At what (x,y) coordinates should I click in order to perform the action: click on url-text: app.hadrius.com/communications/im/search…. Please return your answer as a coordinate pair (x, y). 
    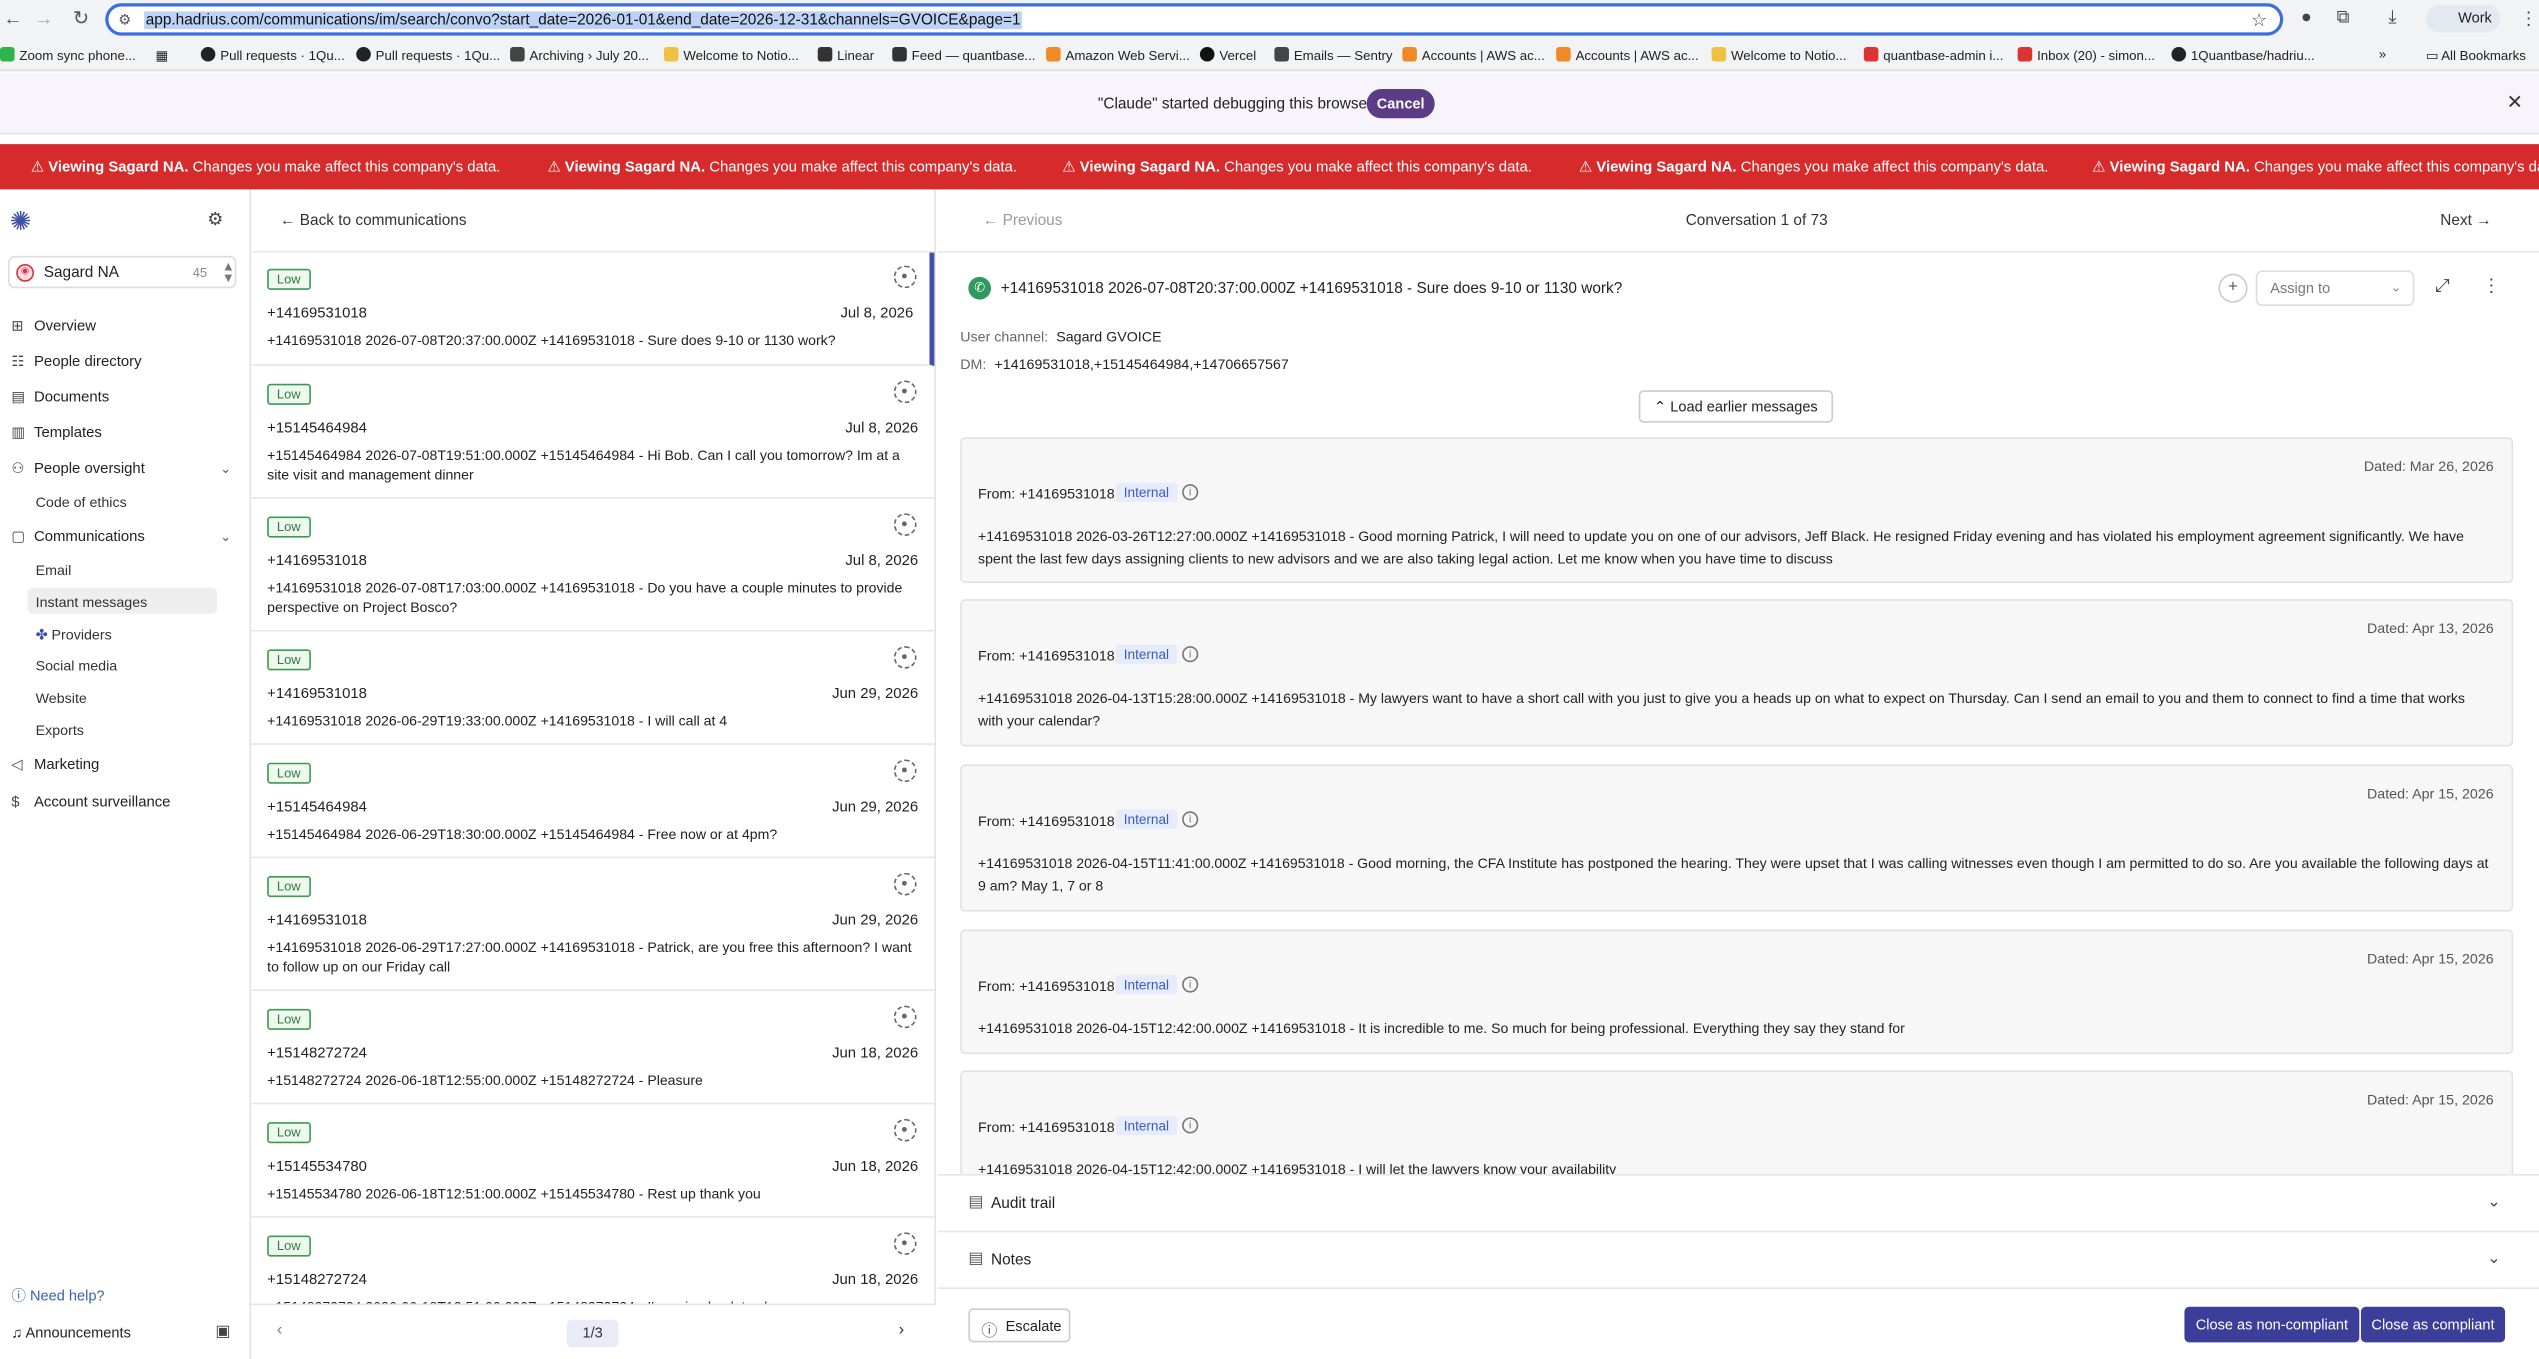
    Looking at the image, I should click on (583, 20).